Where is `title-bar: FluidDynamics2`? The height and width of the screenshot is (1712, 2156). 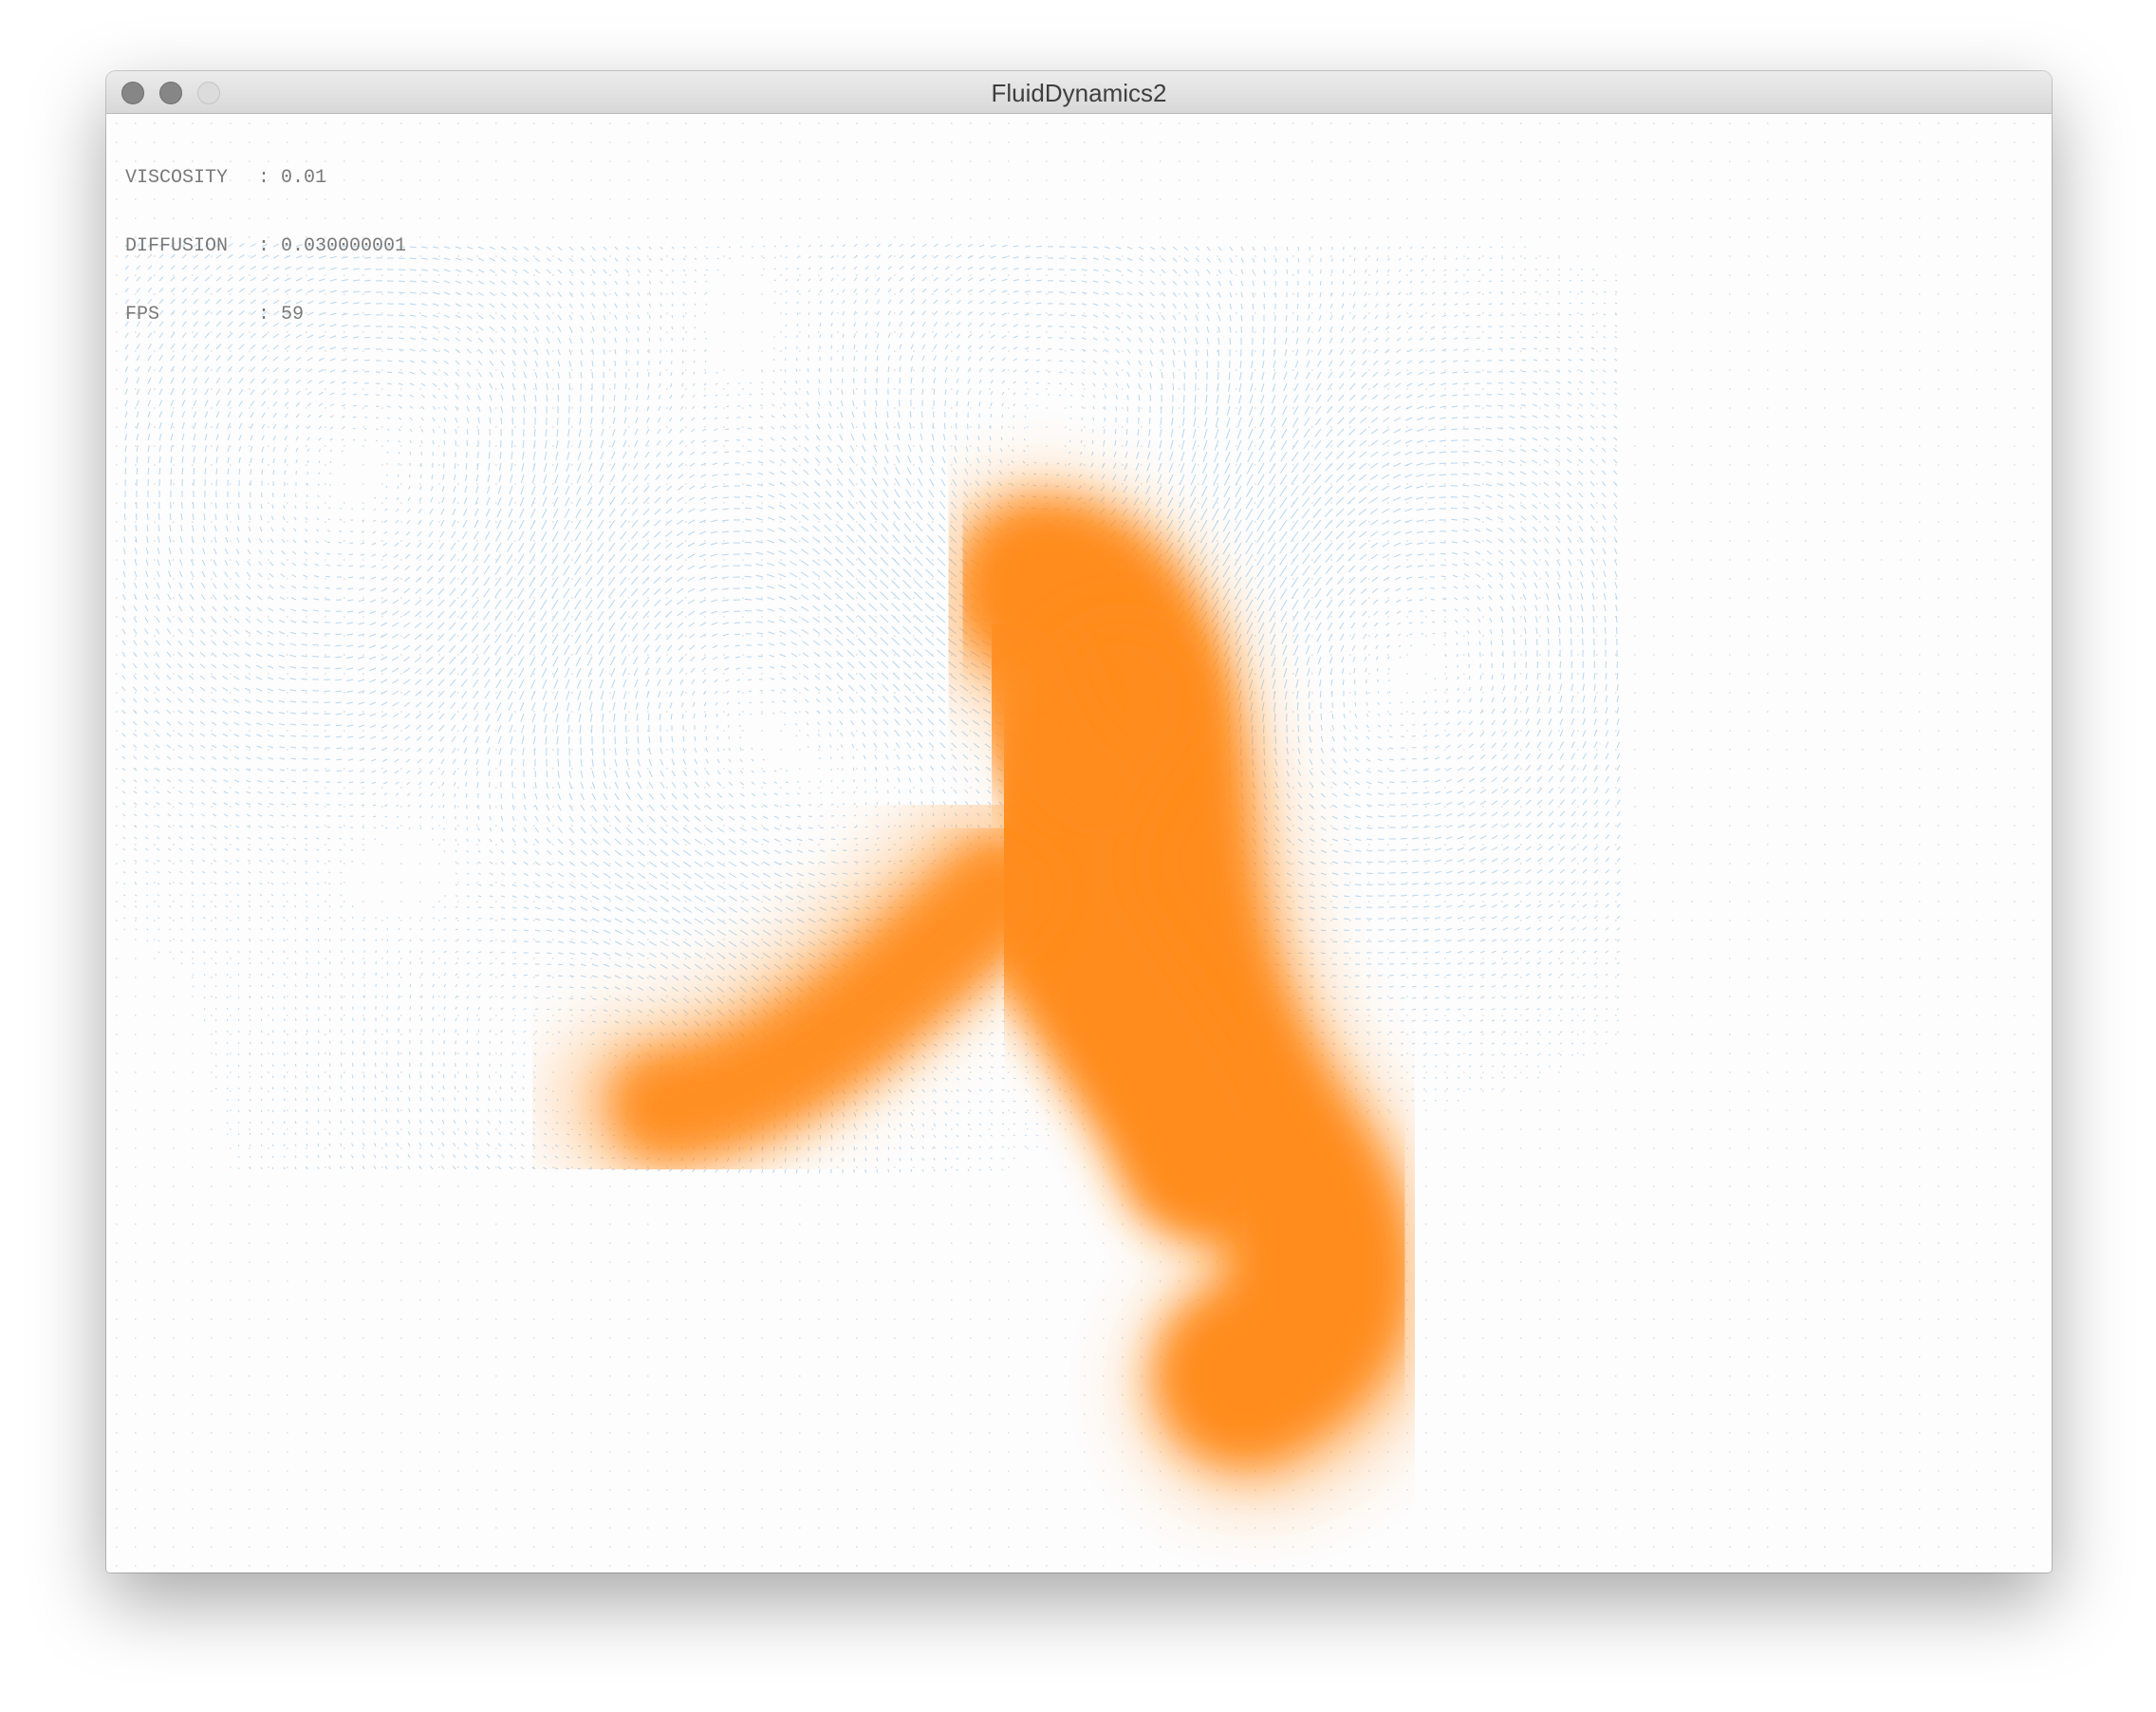
title-bar: FluidDynamics2 is located at coordinates (1079, 92).